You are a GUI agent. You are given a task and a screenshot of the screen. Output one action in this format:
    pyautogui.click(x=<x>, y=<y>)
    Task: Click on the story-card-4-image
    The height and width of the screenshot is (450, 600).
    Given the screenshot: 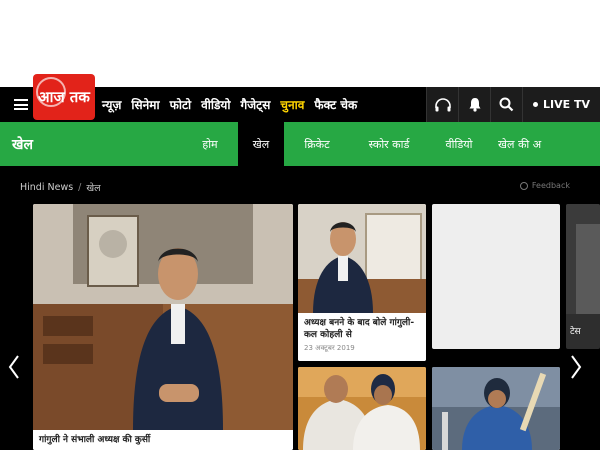 What is the action you would take?
    pyautogui.click(x=496, y=408)
    